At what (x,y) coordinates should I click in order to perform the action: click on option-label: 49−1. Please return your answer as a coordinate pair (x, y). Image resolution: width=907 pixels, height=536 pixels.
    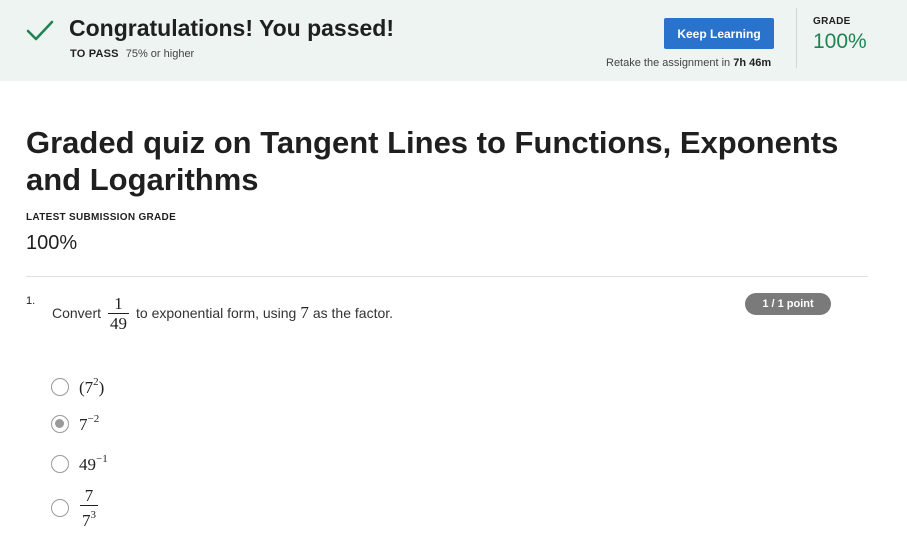
    Looking at the image, I should click on (93, 463).